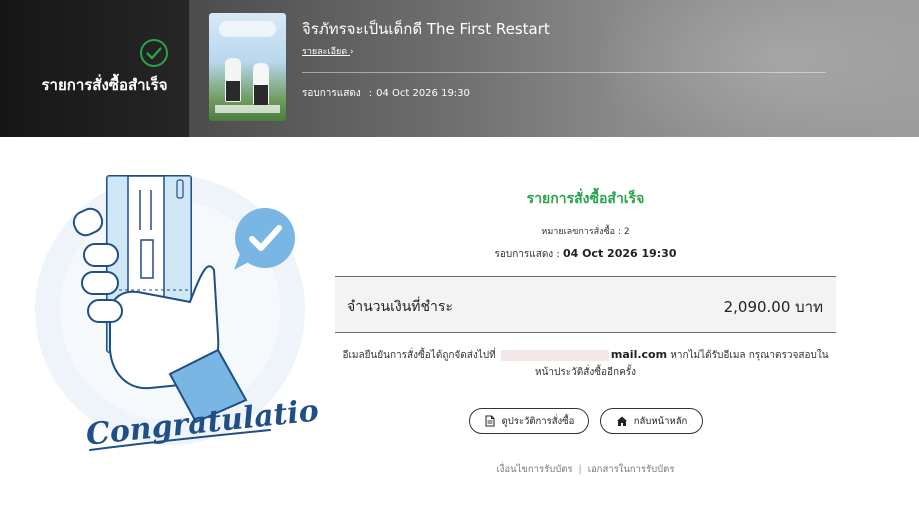 The width and height of the screenshot is (919, 513). What do you see at coordinates (527, 254) in the screenshot?
I see `show-time-summary-label: รอบการแสดง :` at bounding box center [527, 254].